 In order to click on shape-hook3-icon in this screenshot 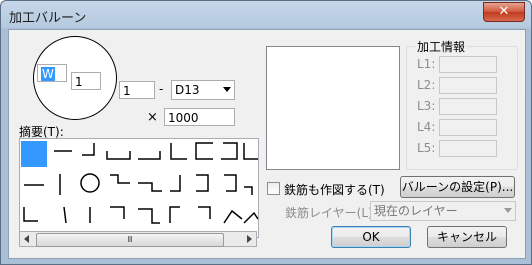, I will do `click(174, 214)`.